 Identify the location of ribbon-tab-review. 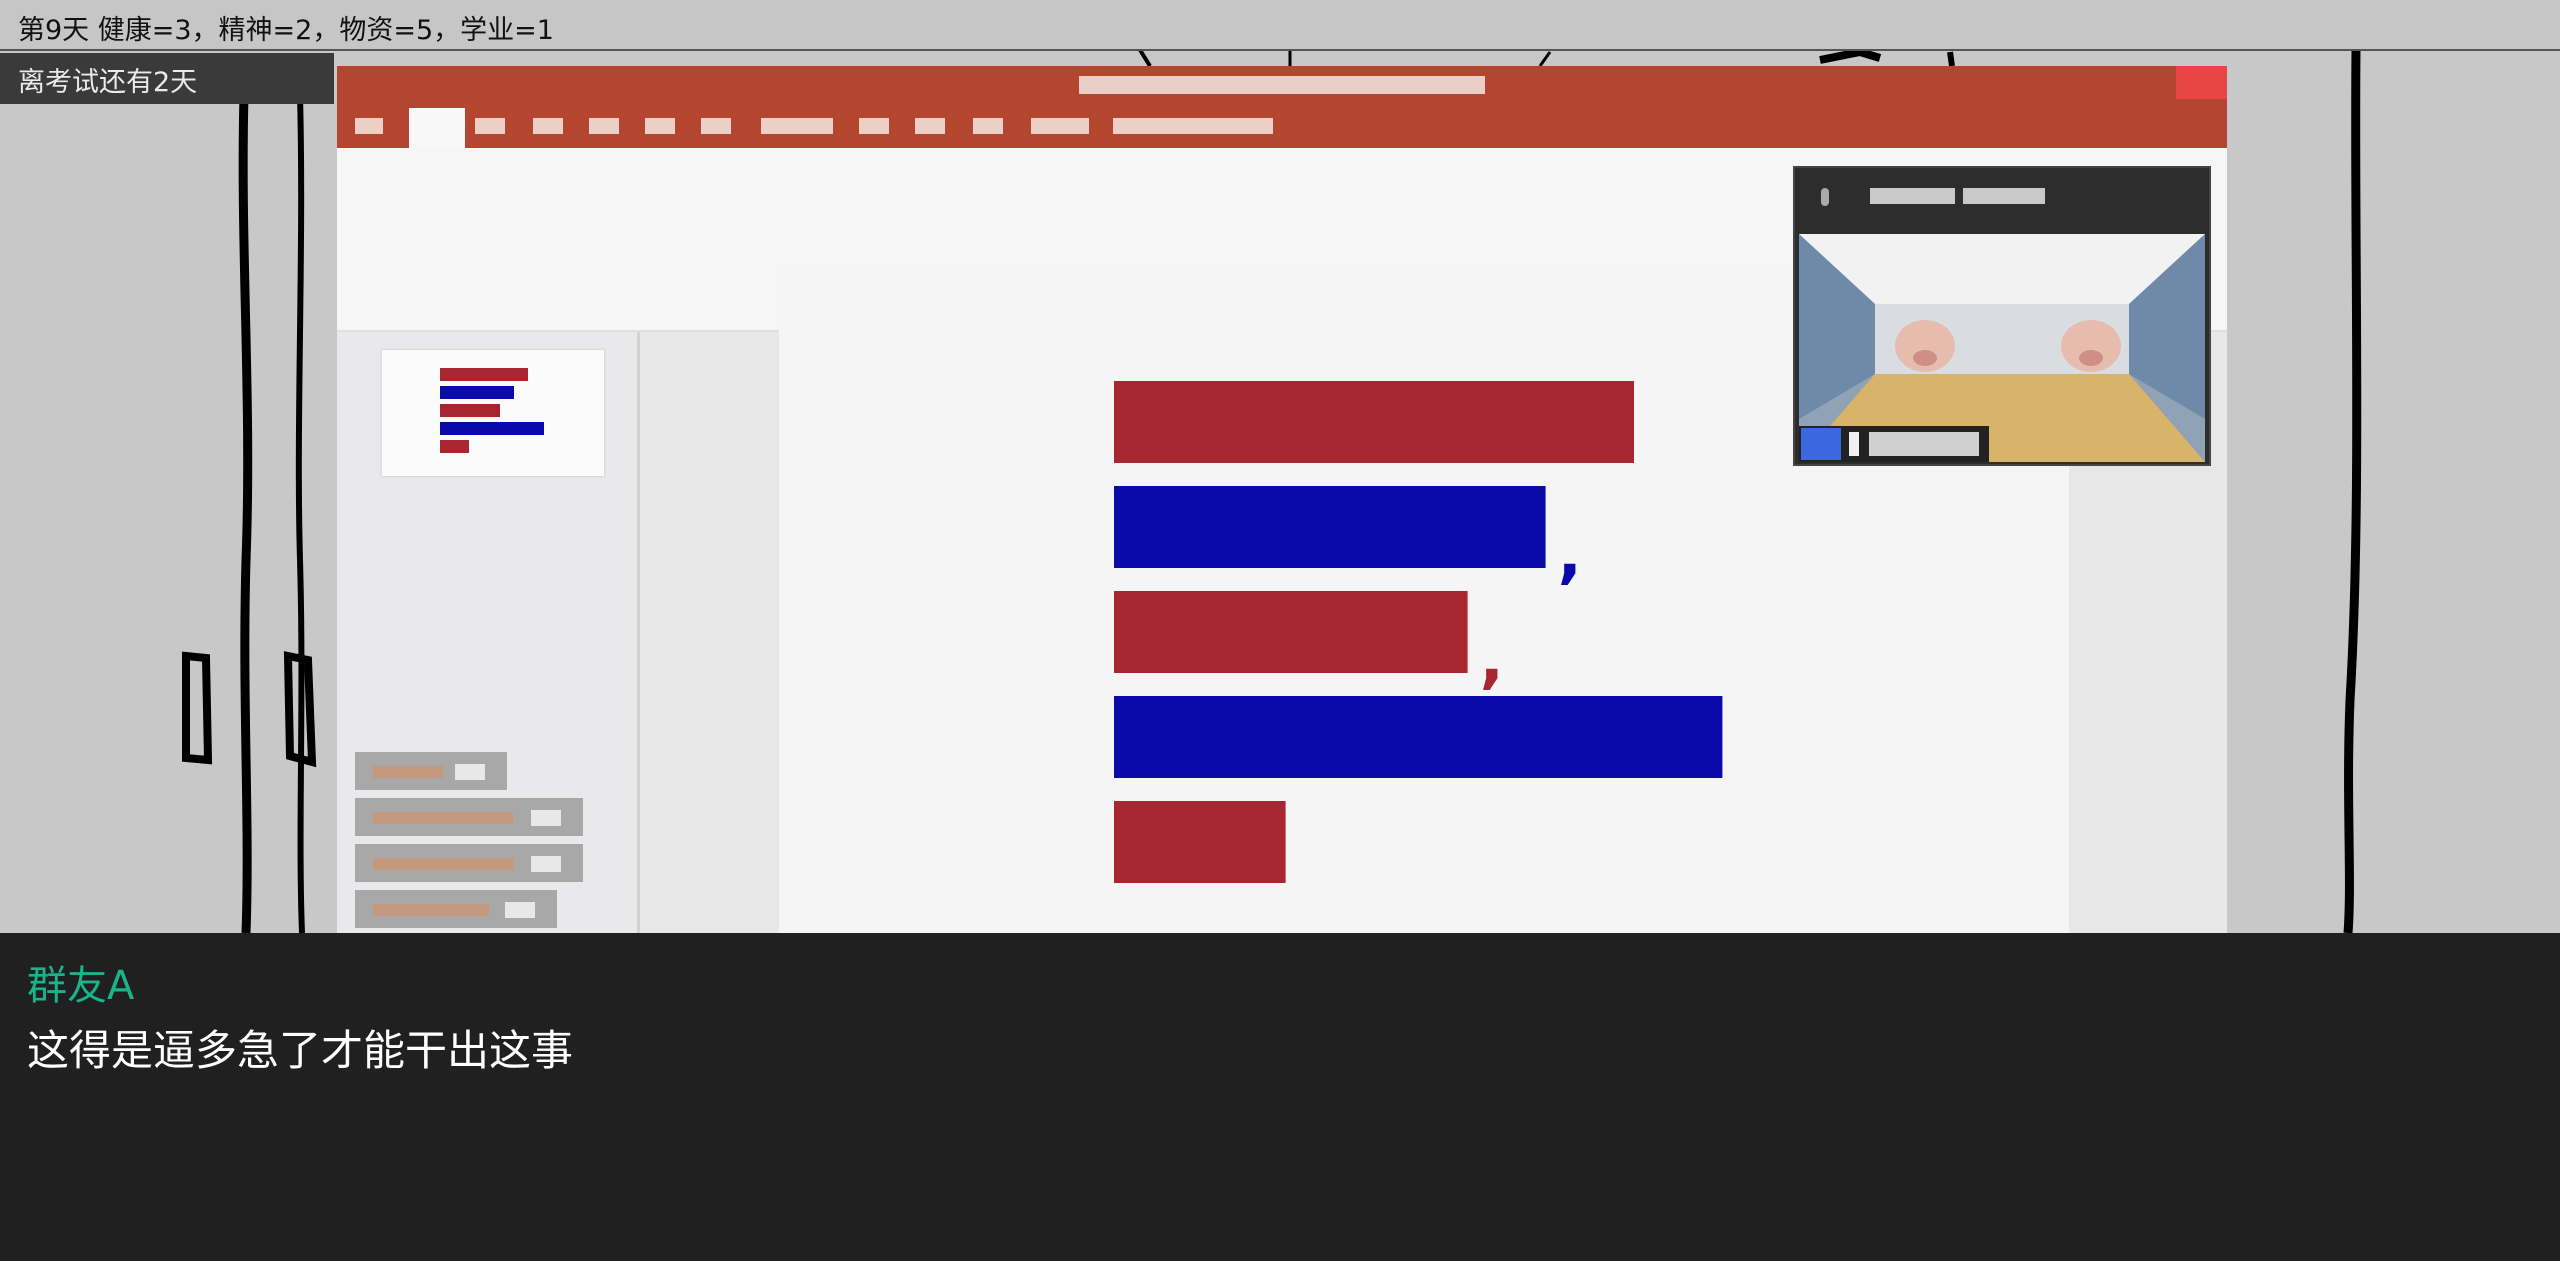
(797, 126).